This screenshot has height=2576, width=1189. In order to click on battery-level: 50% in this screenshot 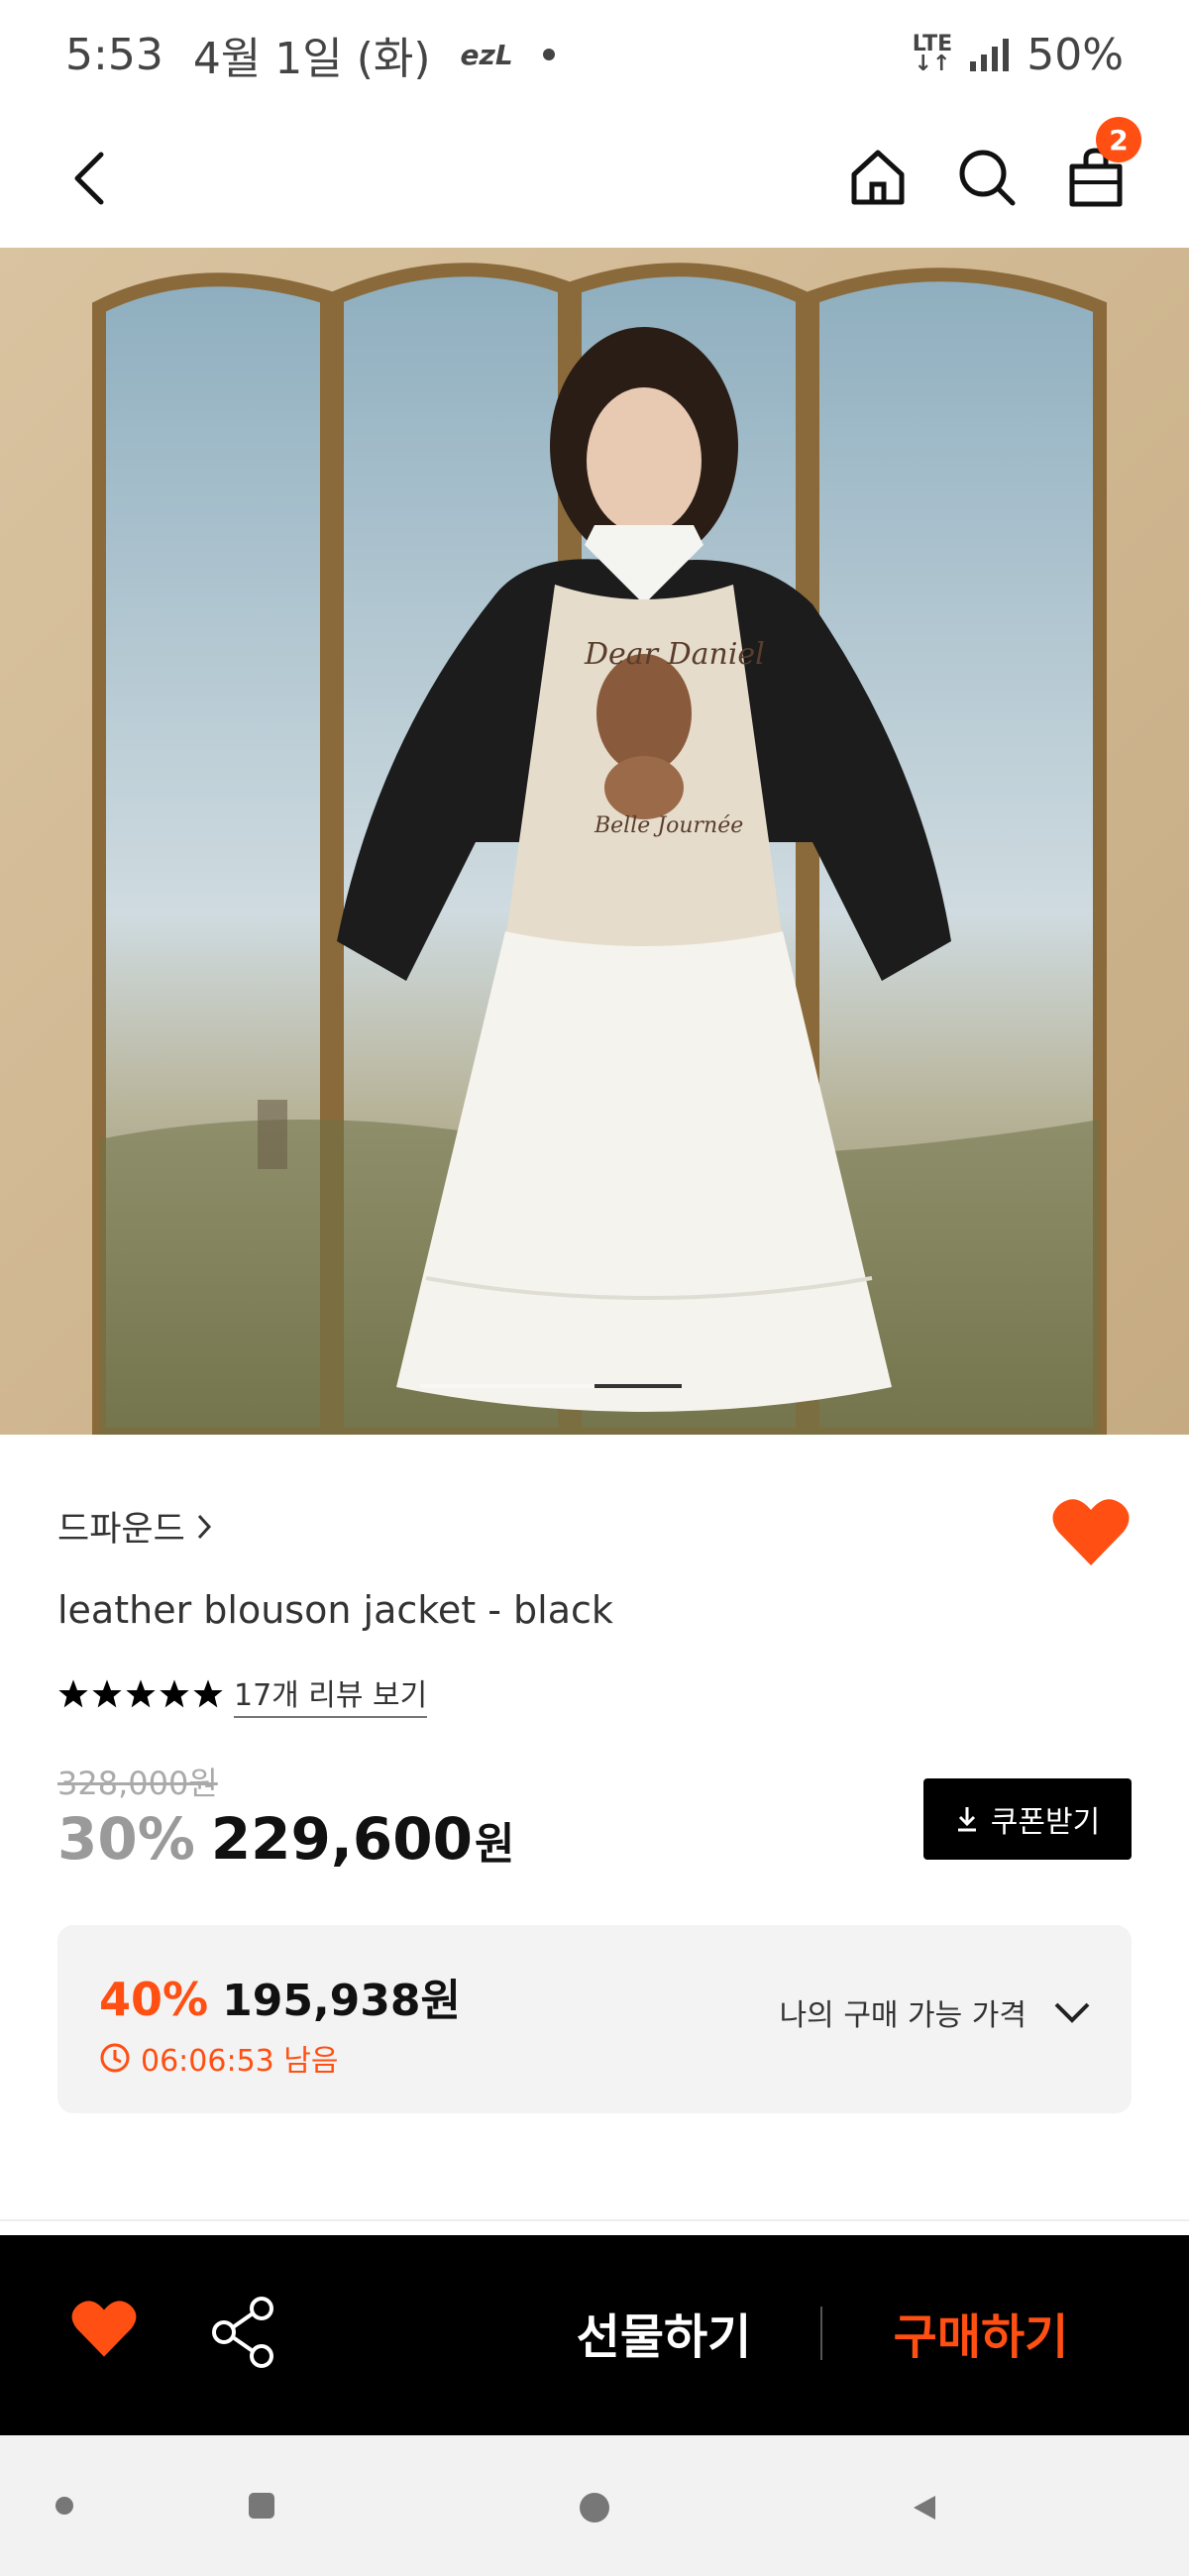, I will do `click(1075, 55)`.